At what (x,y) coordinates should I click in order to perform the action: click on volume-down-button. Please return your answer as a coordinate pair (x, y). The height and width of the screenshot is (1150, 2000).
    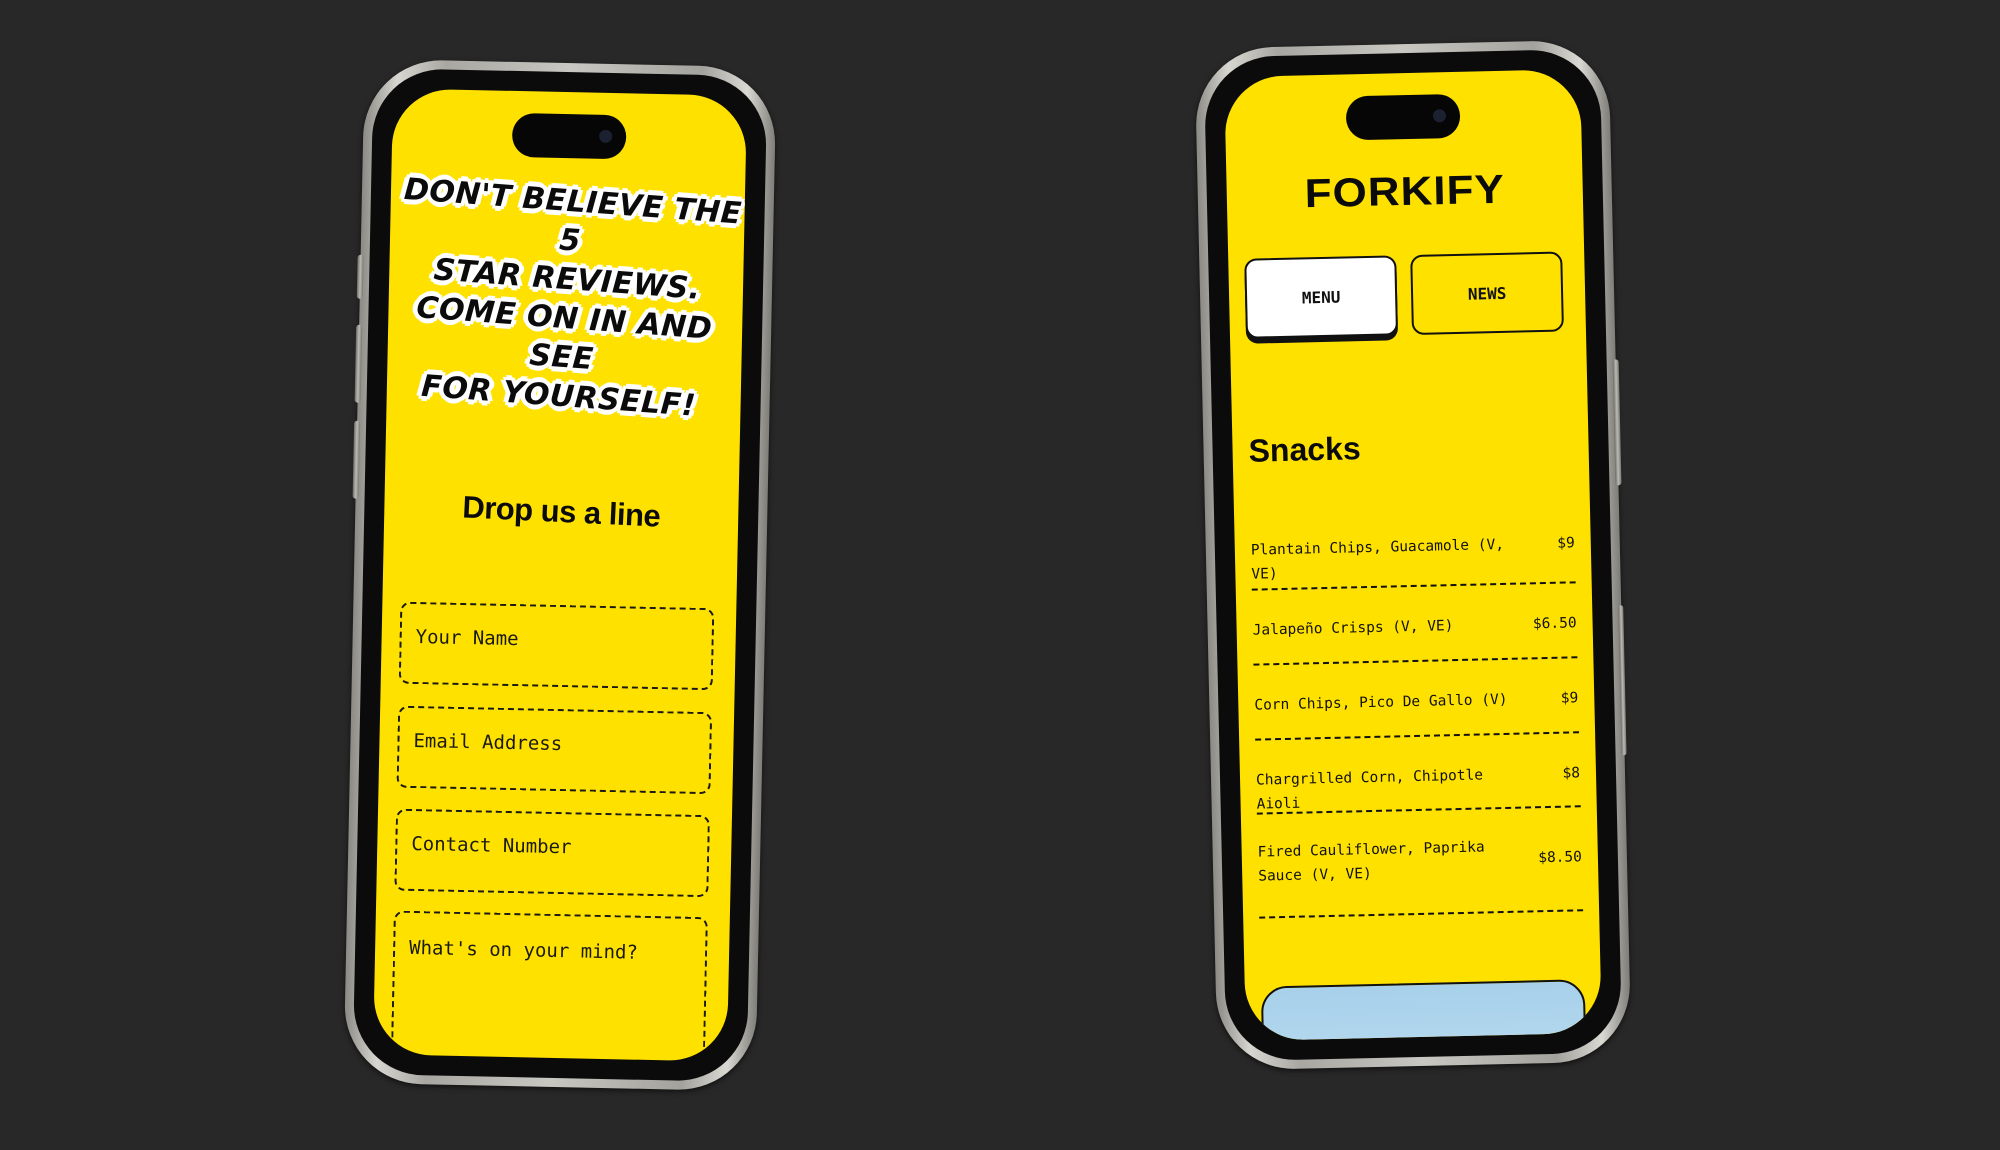
    Looking at the image, I should click on (356, 459).